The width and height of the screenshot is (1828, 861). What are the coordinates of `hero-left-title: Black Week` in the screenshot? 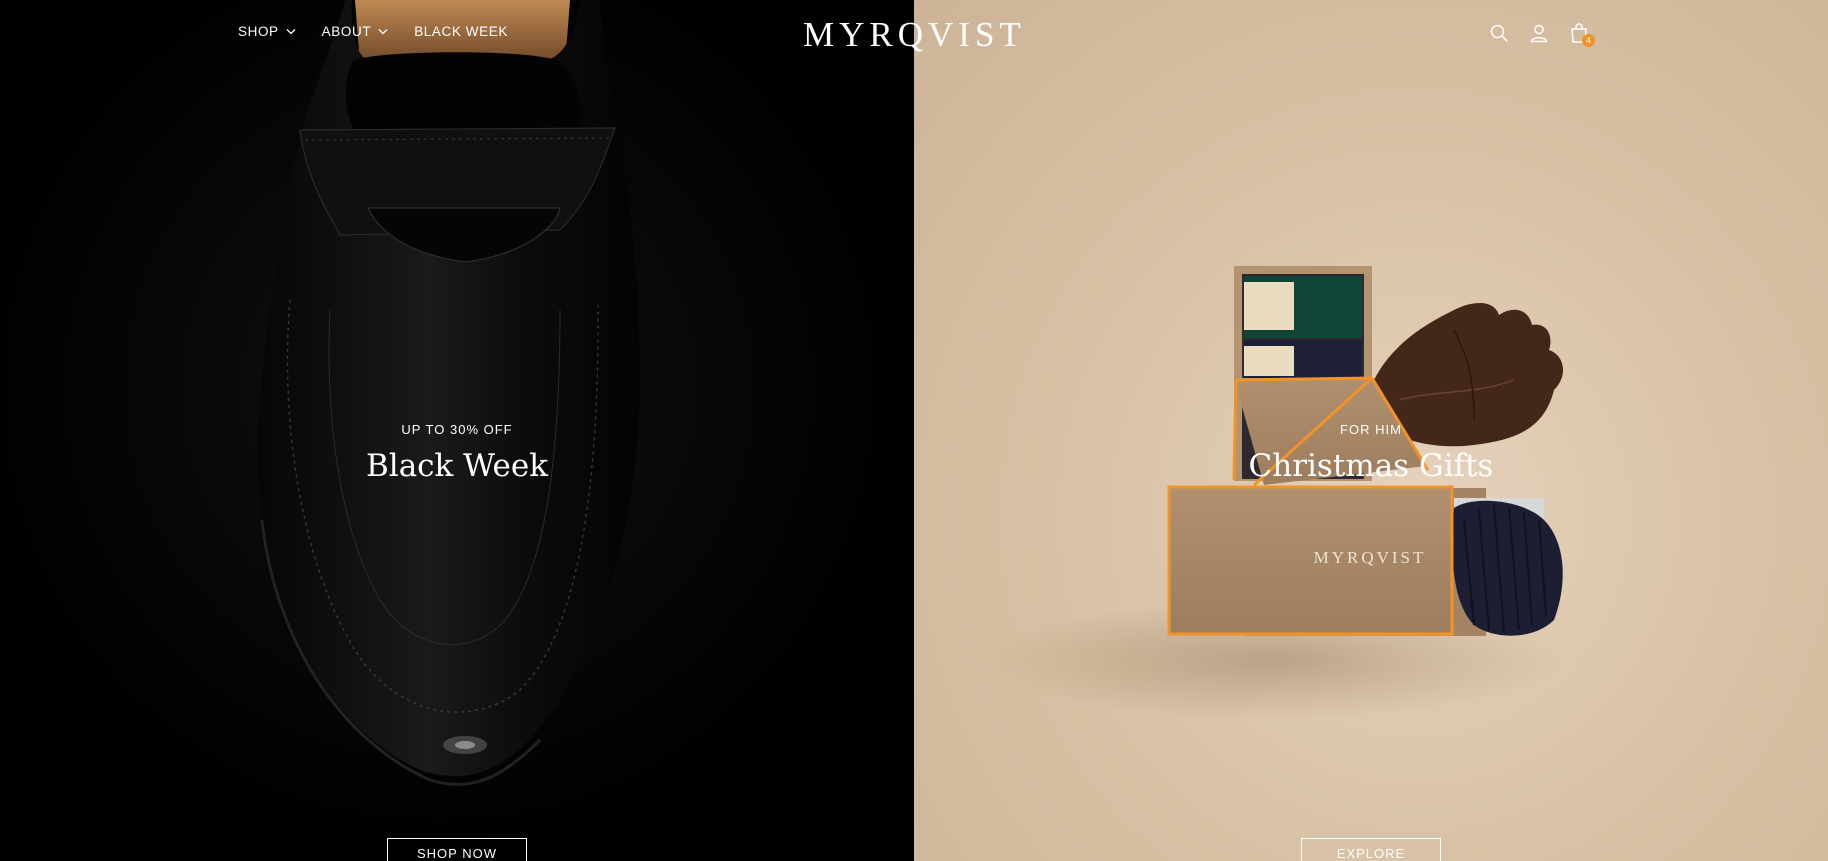 It's located at (457, 466).